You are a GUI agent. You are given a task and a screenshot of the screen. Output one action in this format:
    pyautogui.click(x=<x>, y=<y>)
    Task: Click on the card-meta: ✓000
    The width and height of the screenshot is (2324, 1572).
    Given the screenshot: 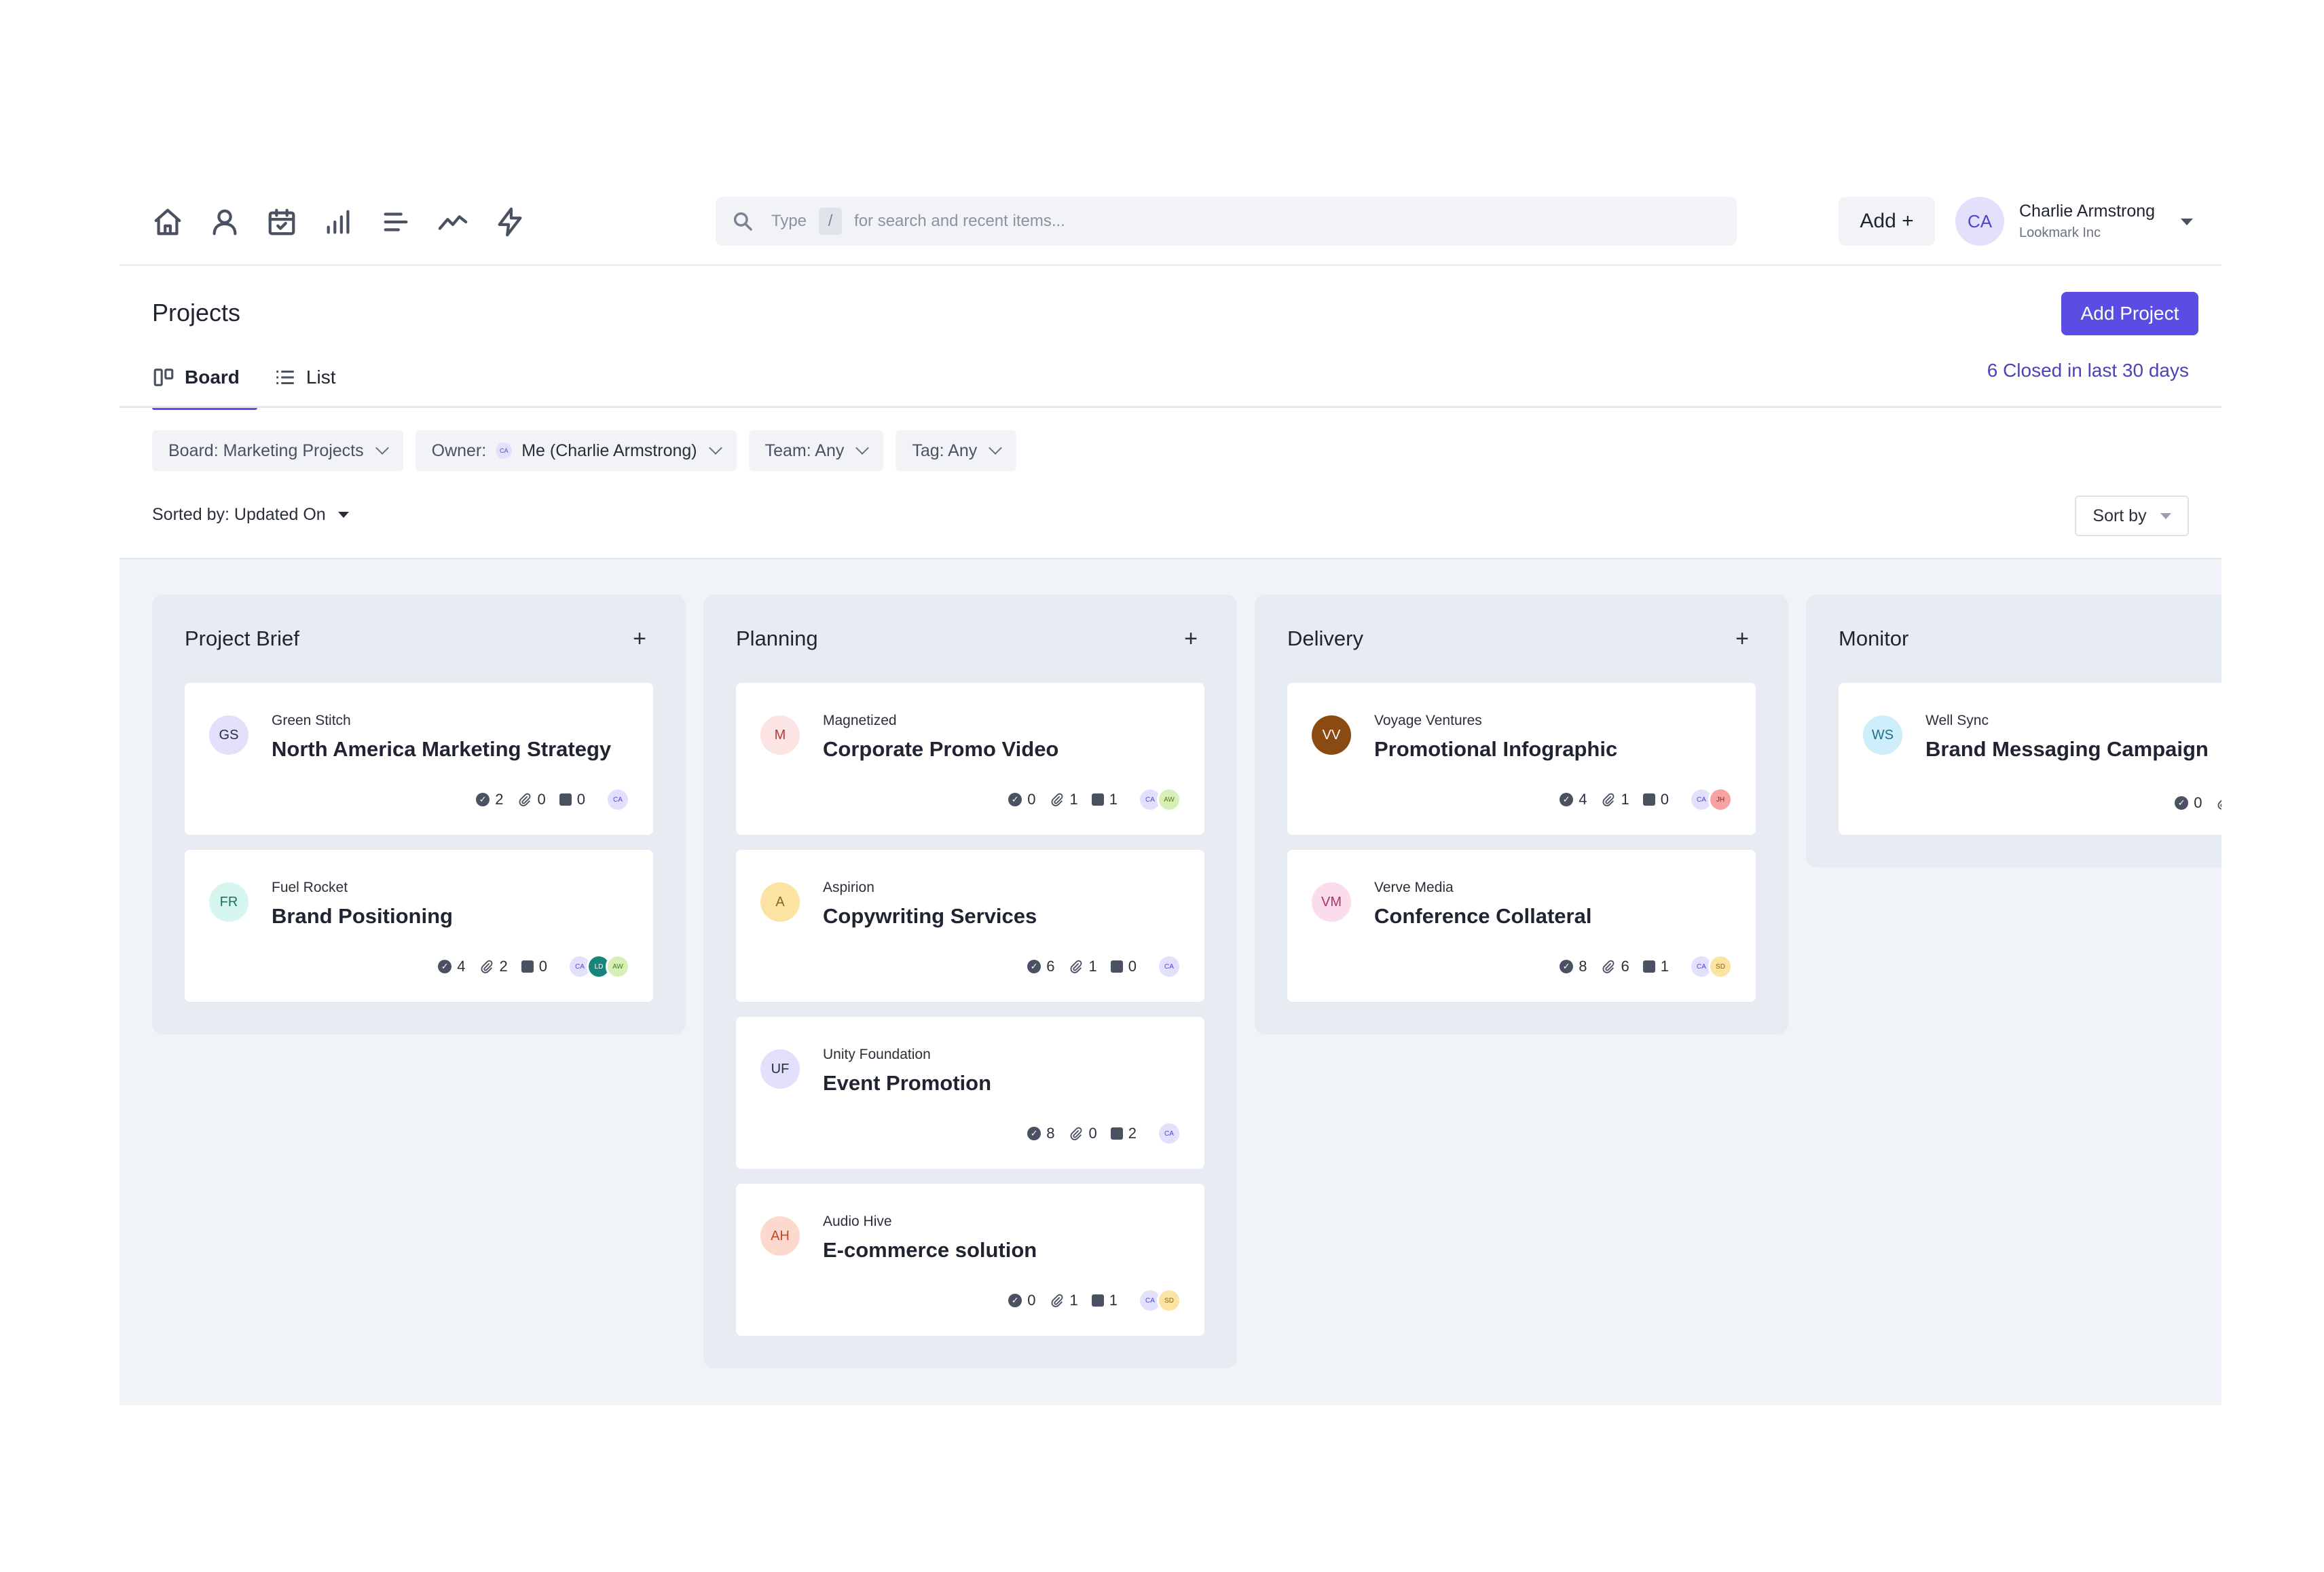 What is the action you would take?
    pyautogui.click(x=2198, y=803)
    